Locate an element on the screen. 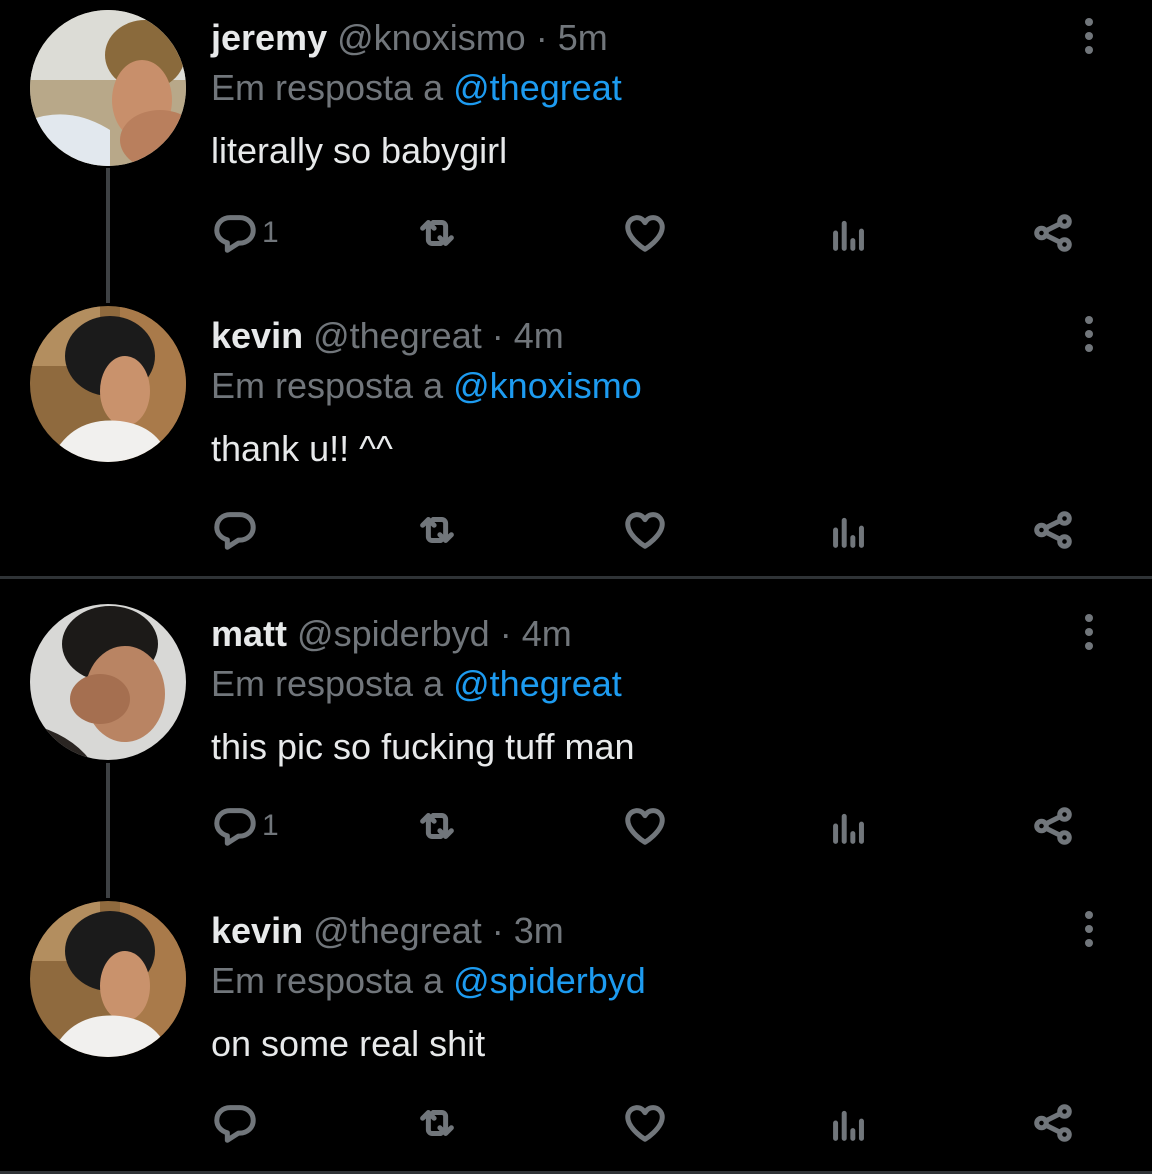 The image size is (1152, 1174). tweet-header: matt @spiderbyd · 4m is located at coordinates (391, 634).